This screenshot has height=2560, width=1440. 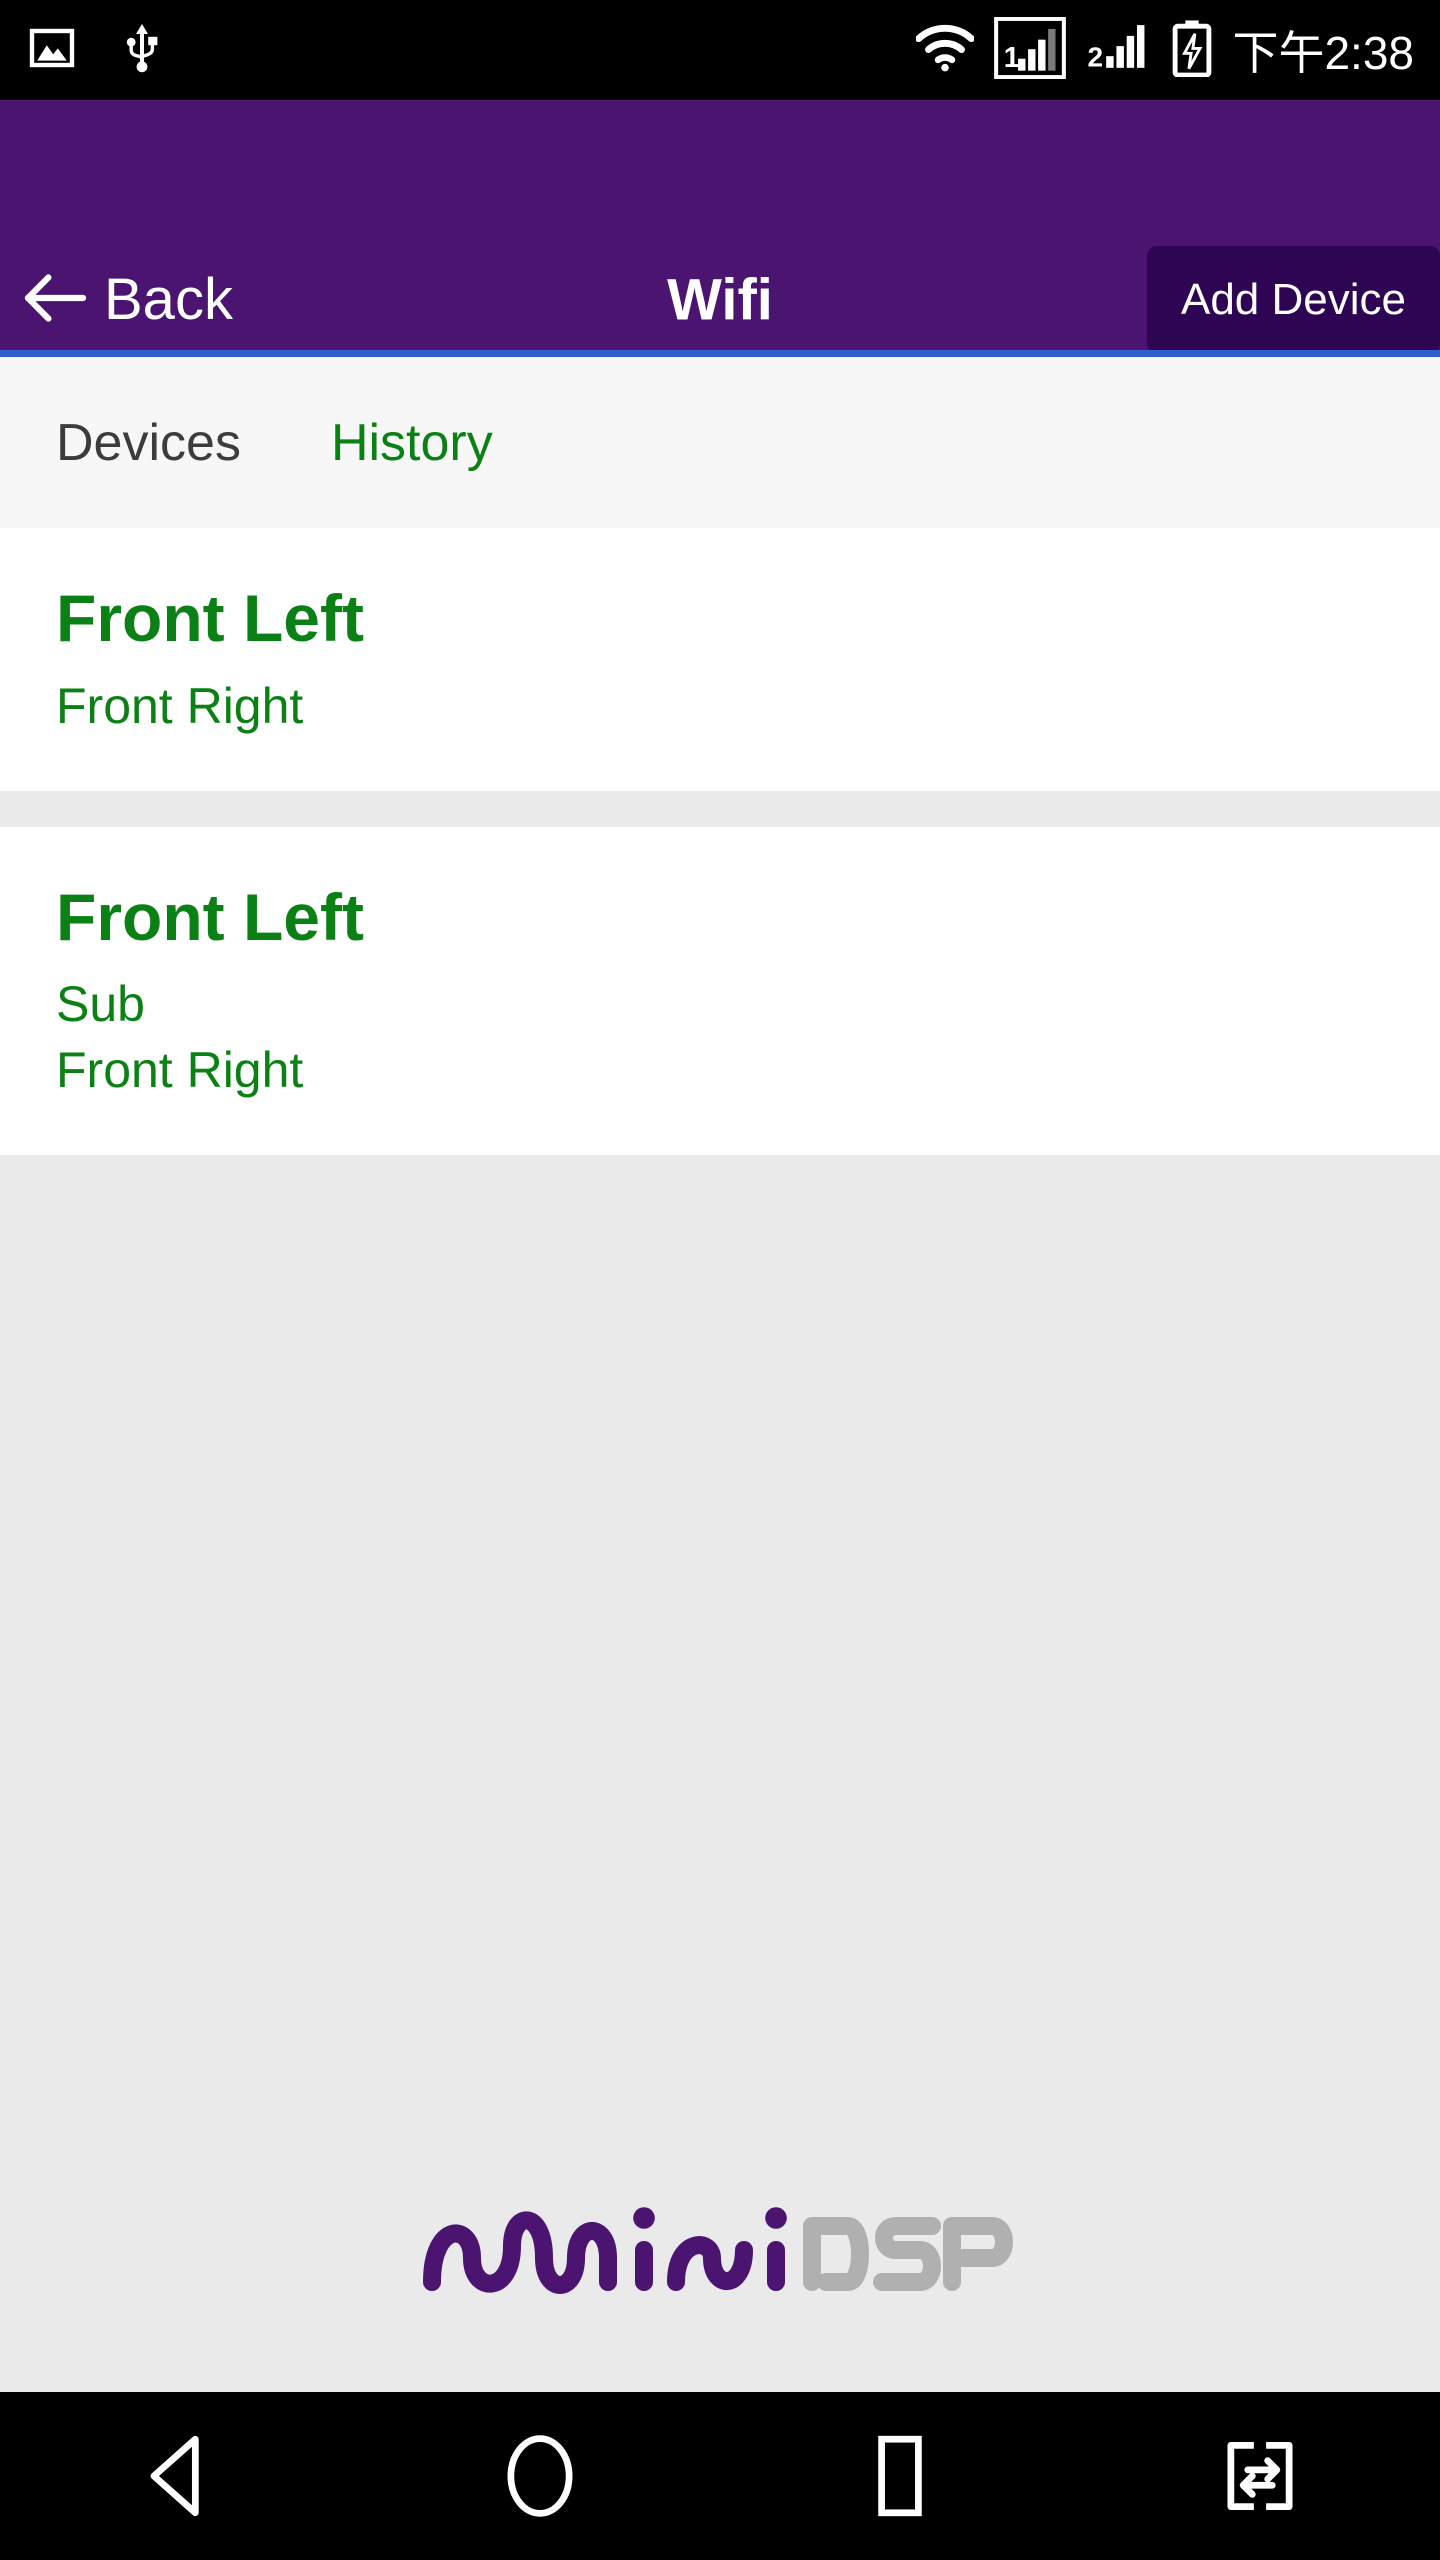 What do you see at coordinates (148, 443) in the screenshot?
I see `tab-devices: Devices` at bounding box center [148, 443].